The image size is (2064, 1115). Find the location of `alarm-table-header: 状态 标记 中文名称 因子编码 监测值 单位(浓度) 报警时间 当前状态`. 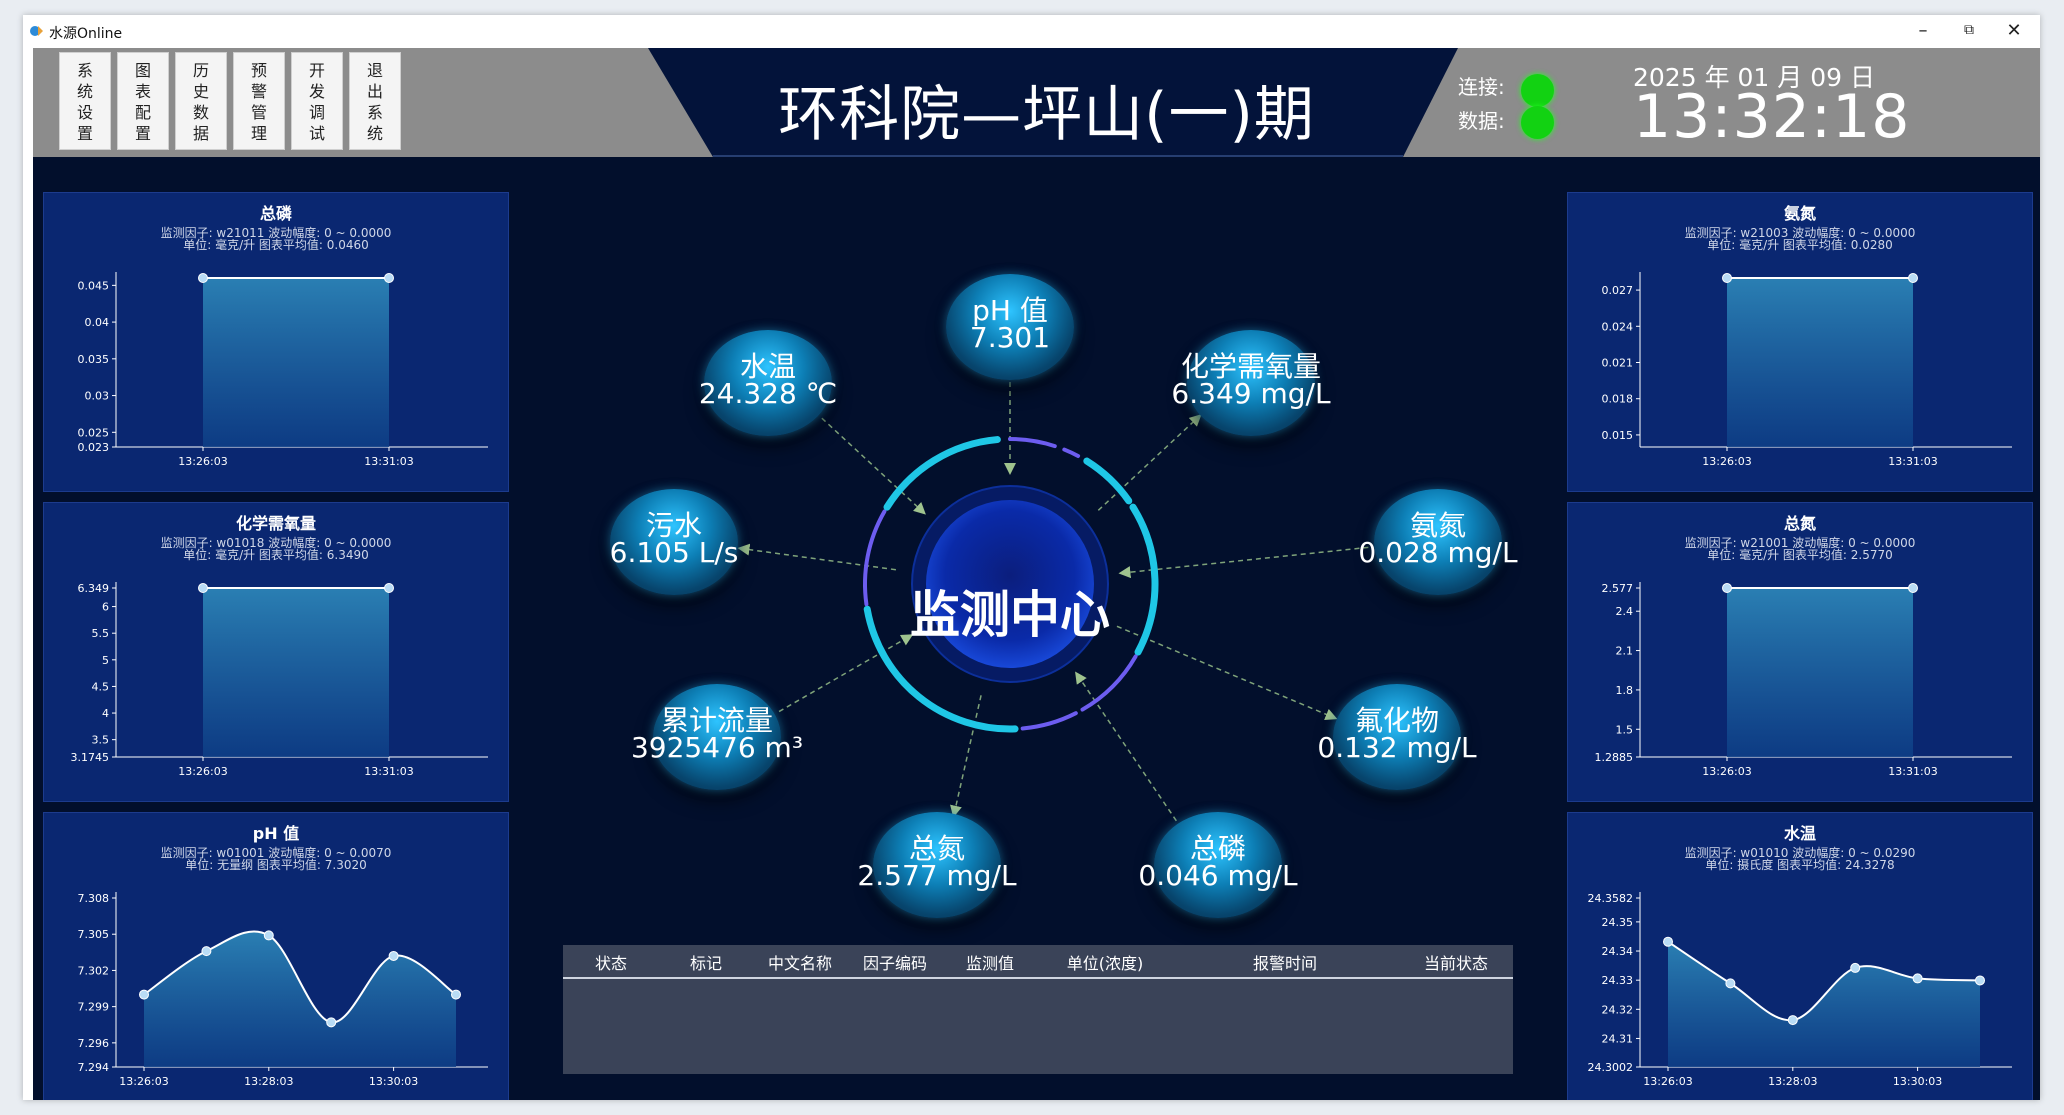

alarm-table-header: 状态 标记 中文名称 因子编码 监测值 单位(浓度) 报警时间 当前状态 is located at coordinates (1038, 962).